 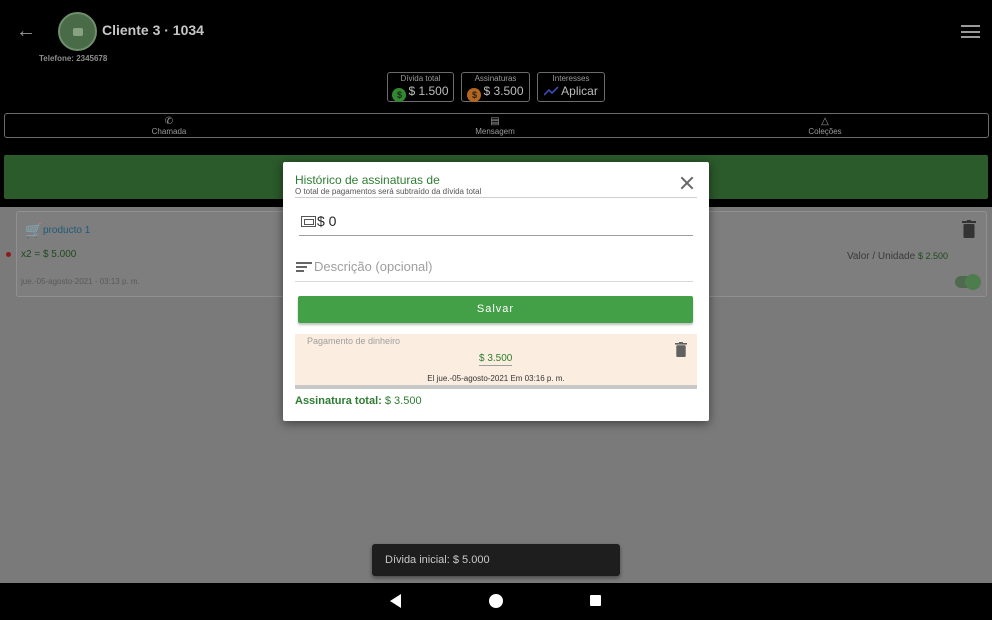 I want to click on system-nav-bar, so click(x=496, y=601).